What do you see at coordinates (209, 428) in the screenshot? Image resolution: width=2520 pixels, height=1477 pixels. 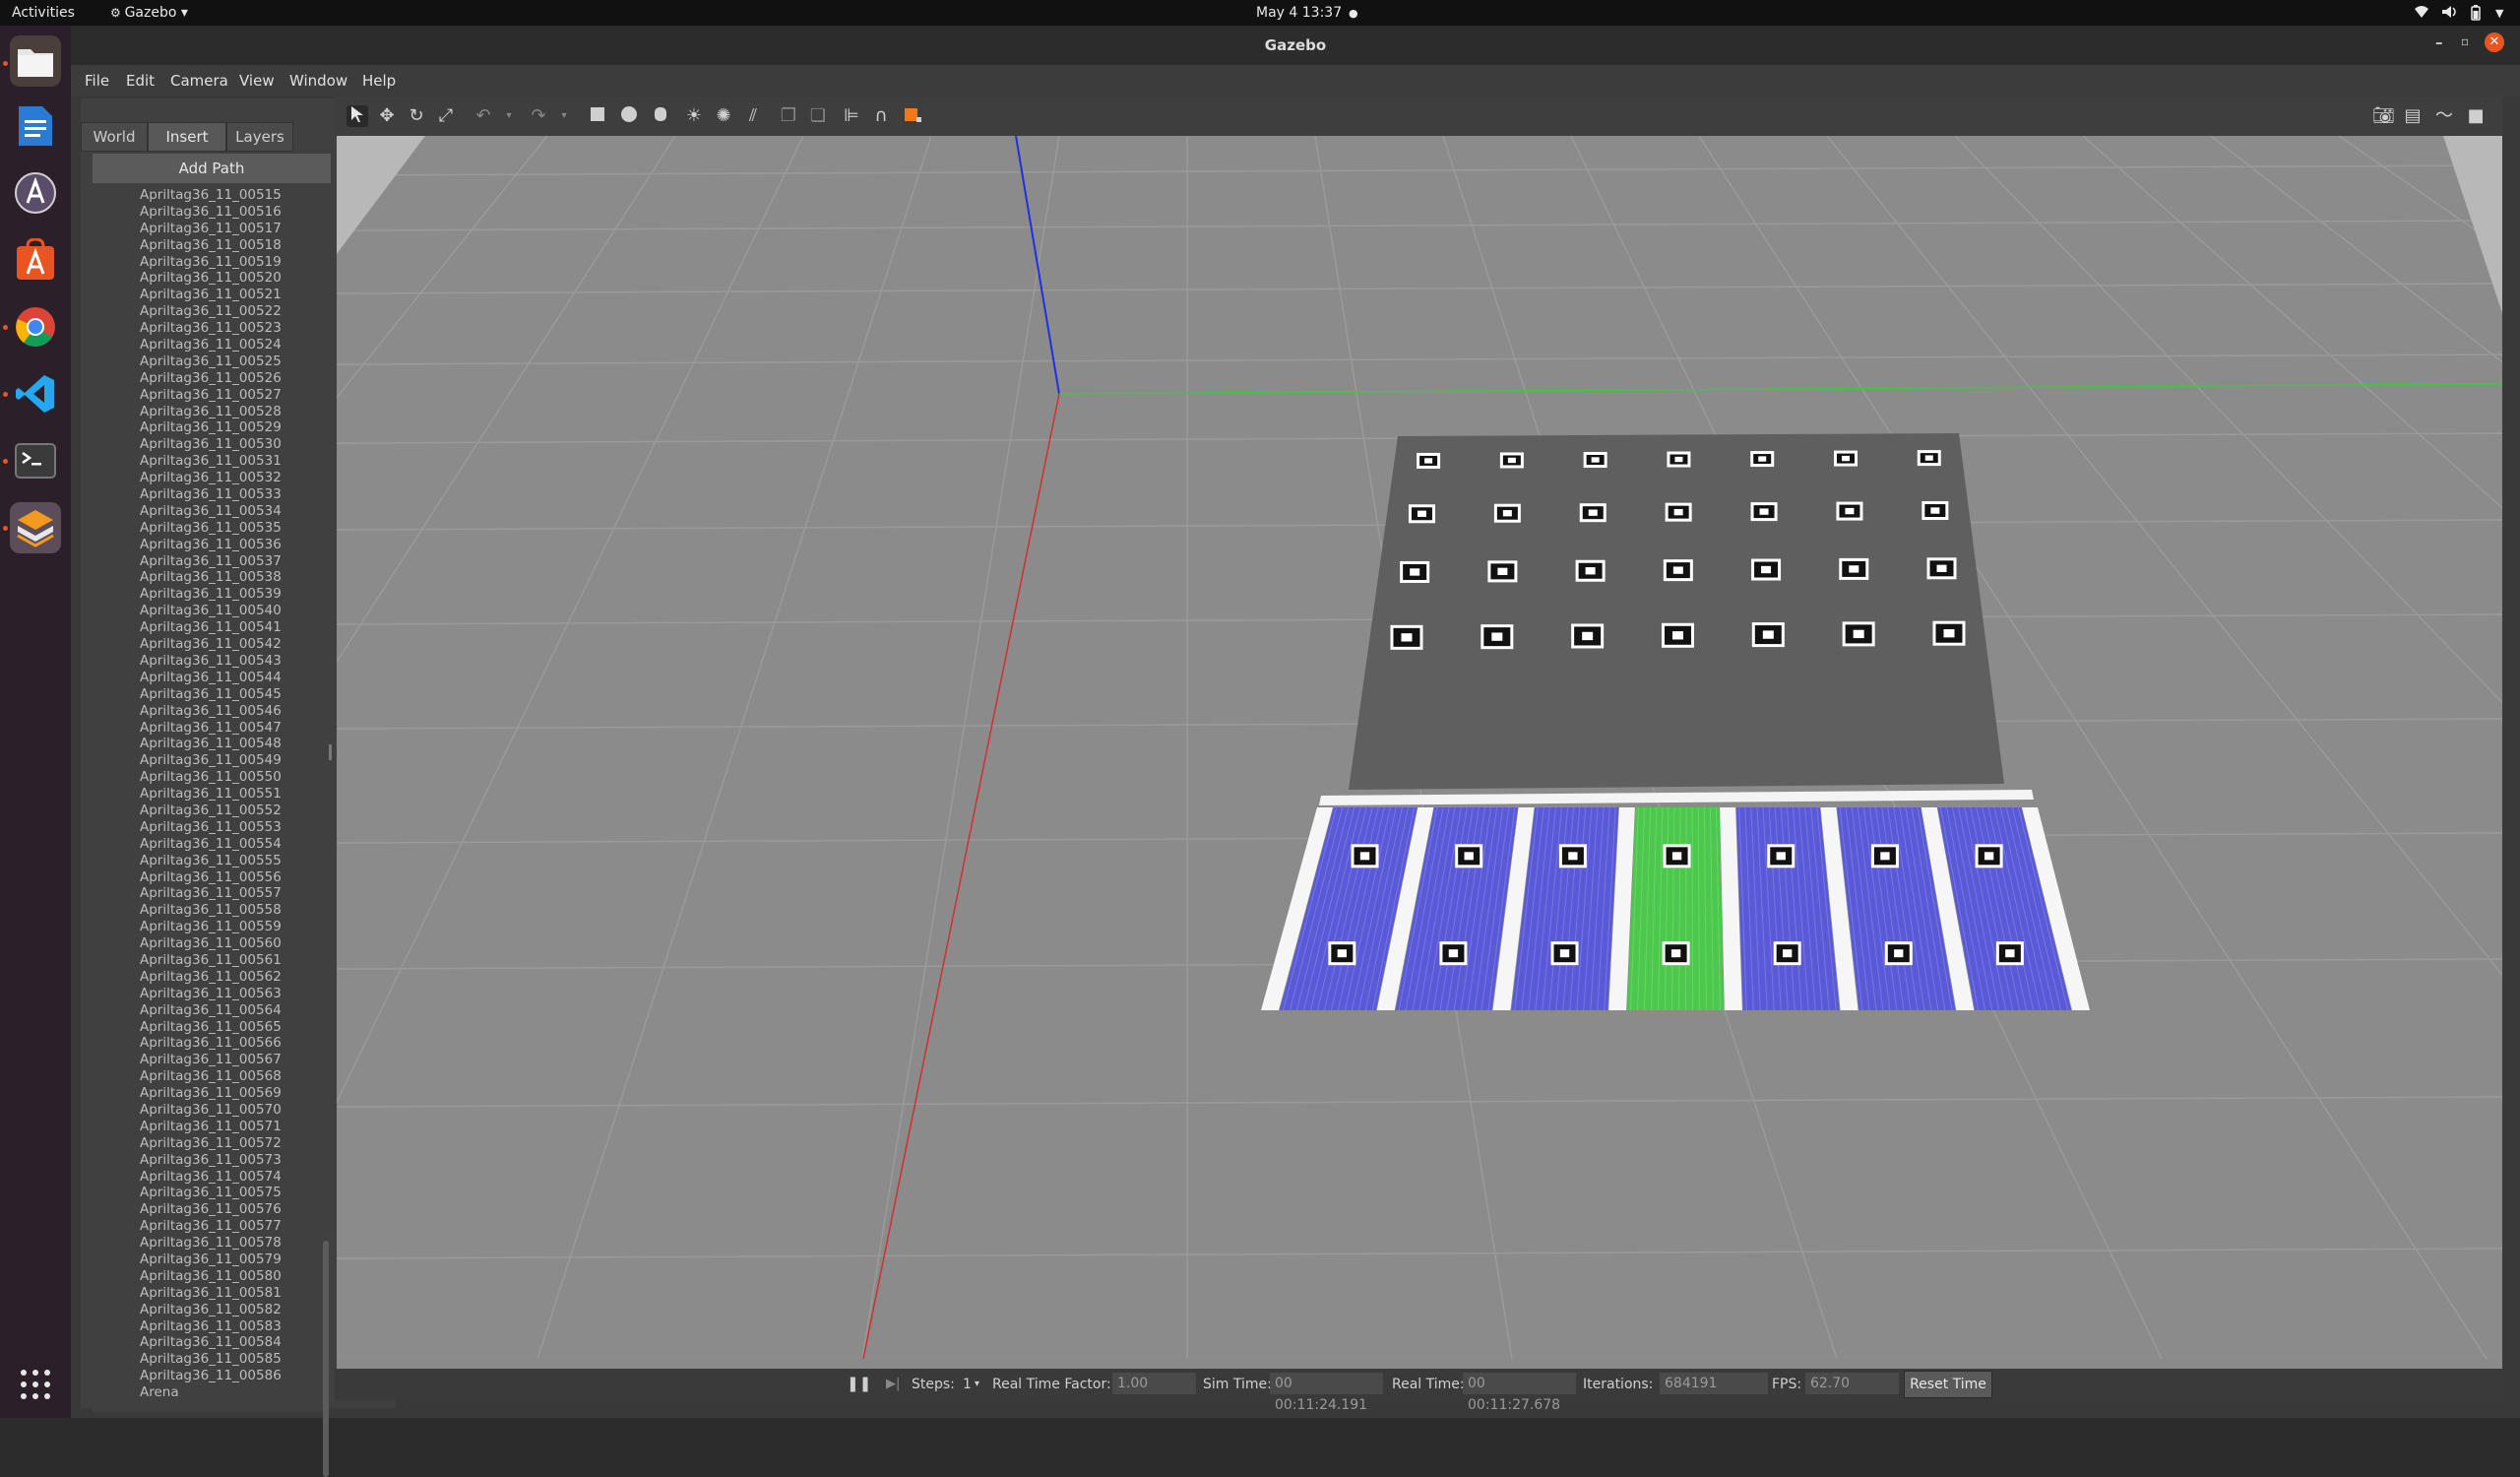 I see `model-list-item: Apriltag36_11_00529` at bounding box center [209, 428].